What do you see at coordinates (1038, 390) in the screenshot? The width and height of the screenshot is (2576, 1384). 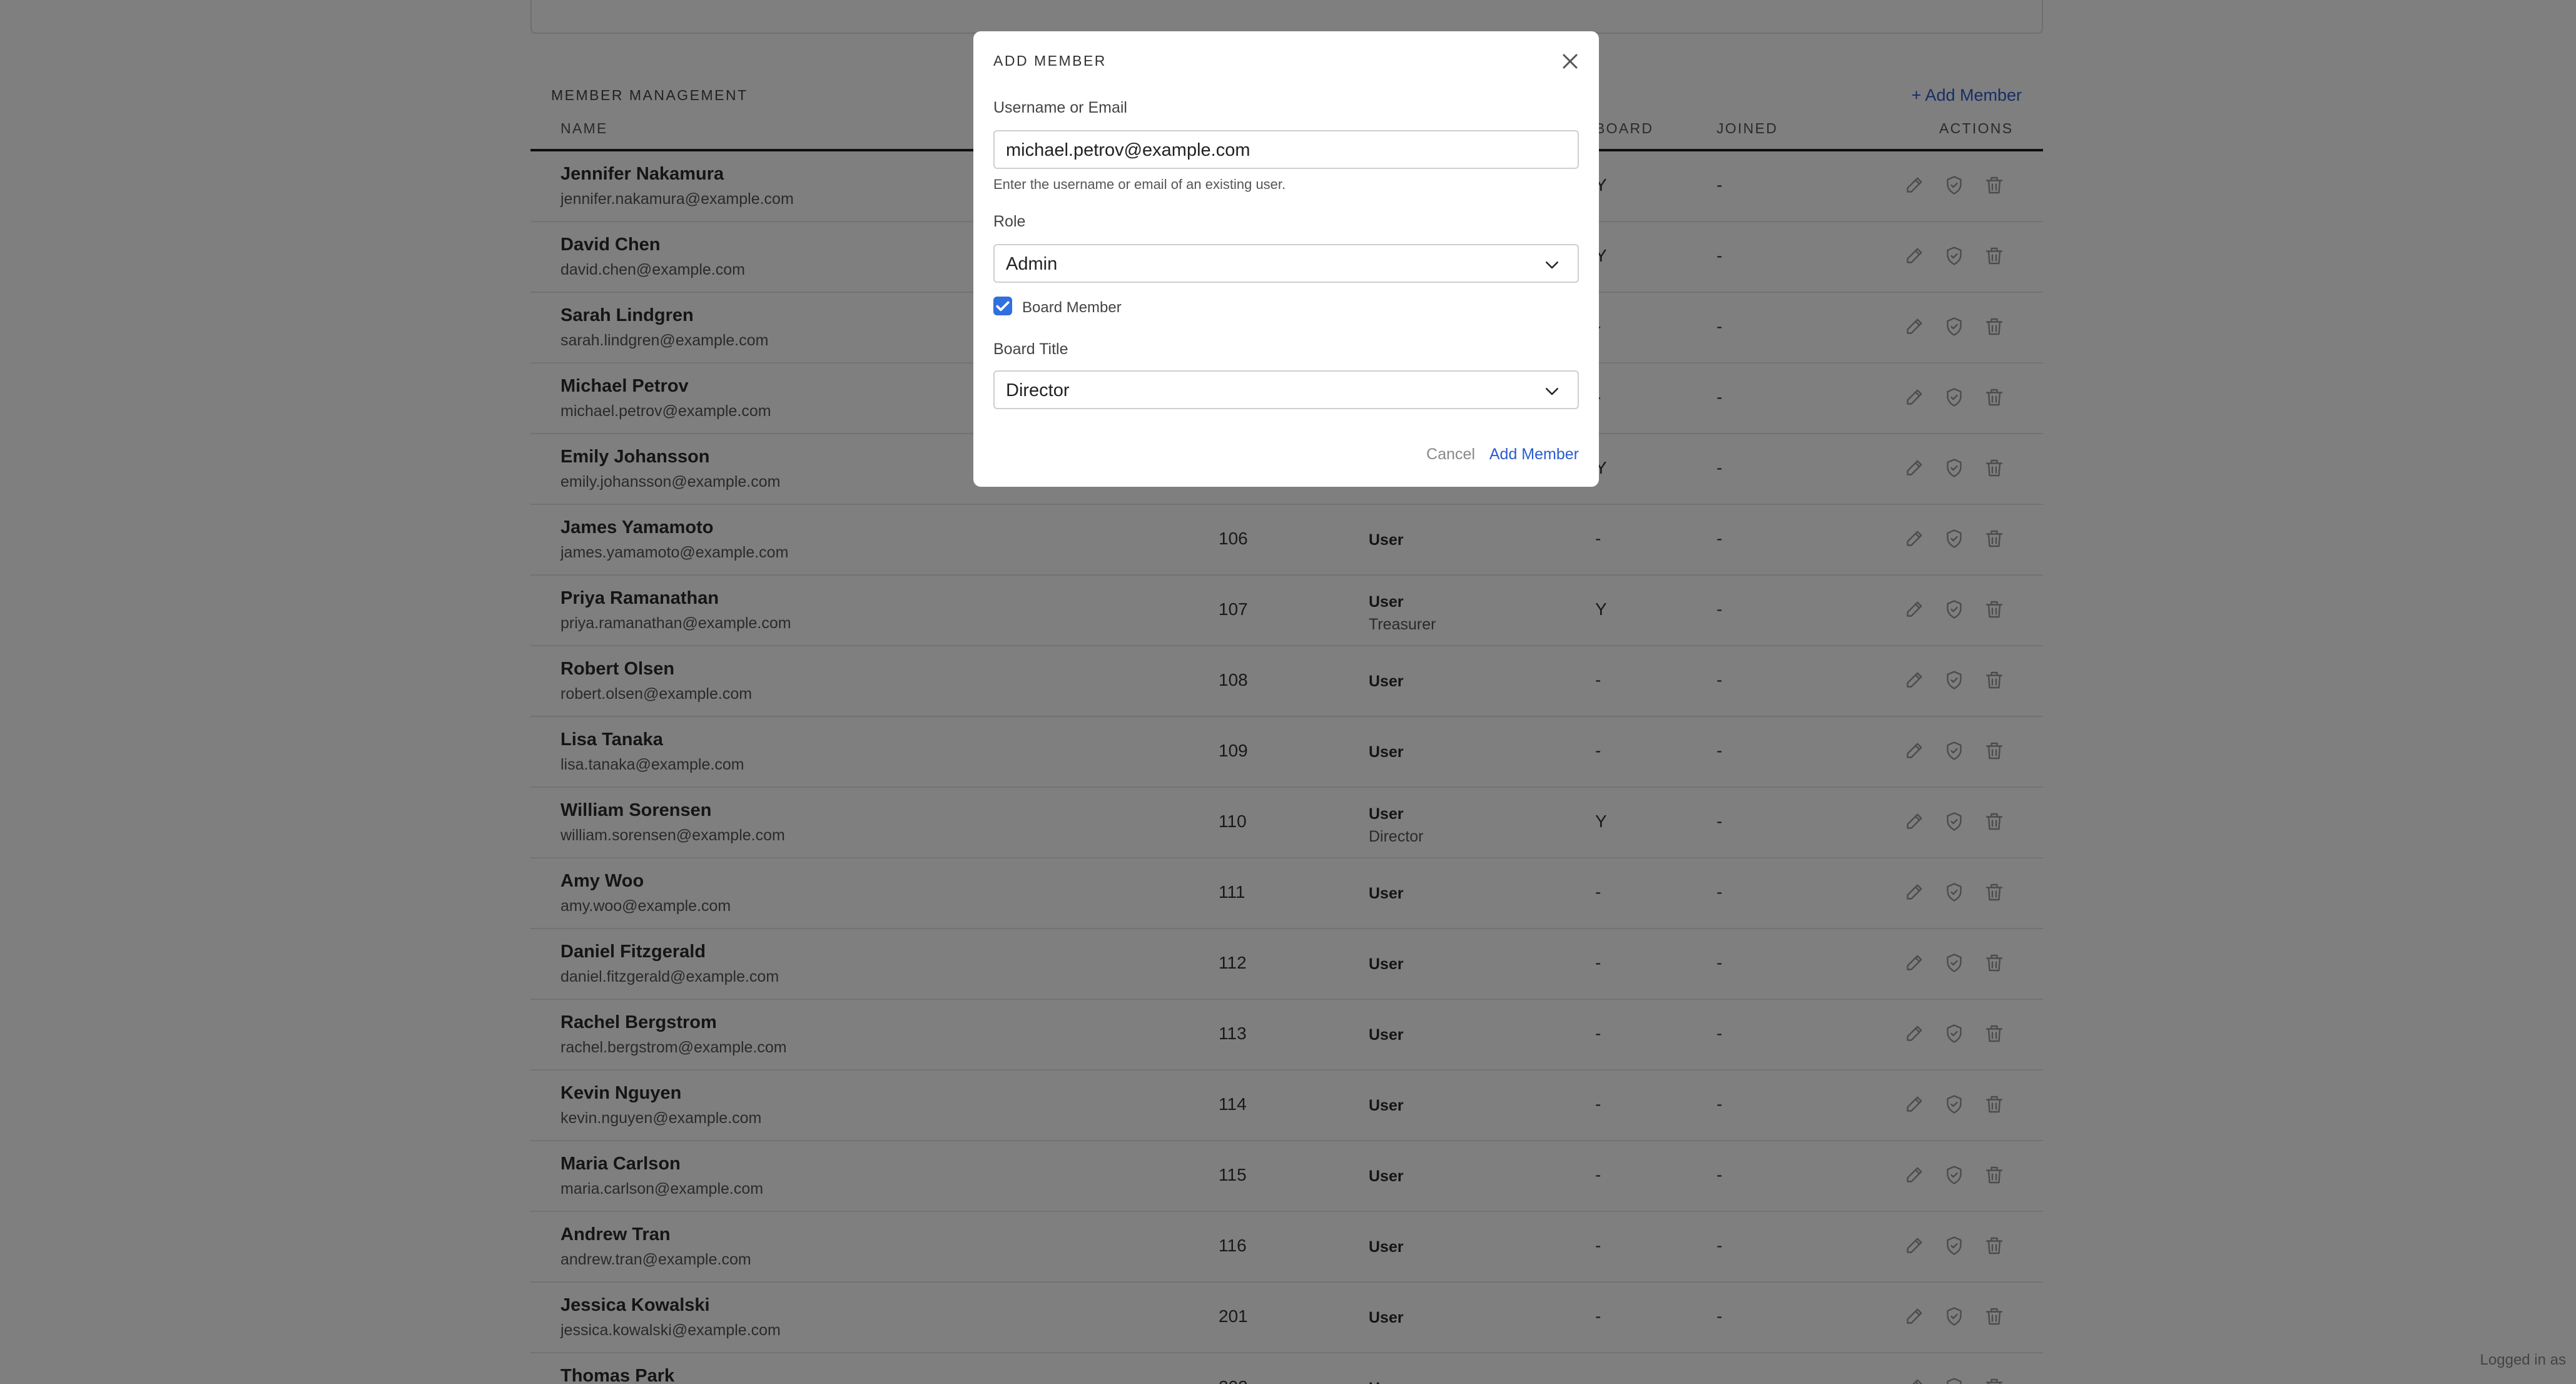 I see `board-title-value: Director` at bounding box center [1038, 390].